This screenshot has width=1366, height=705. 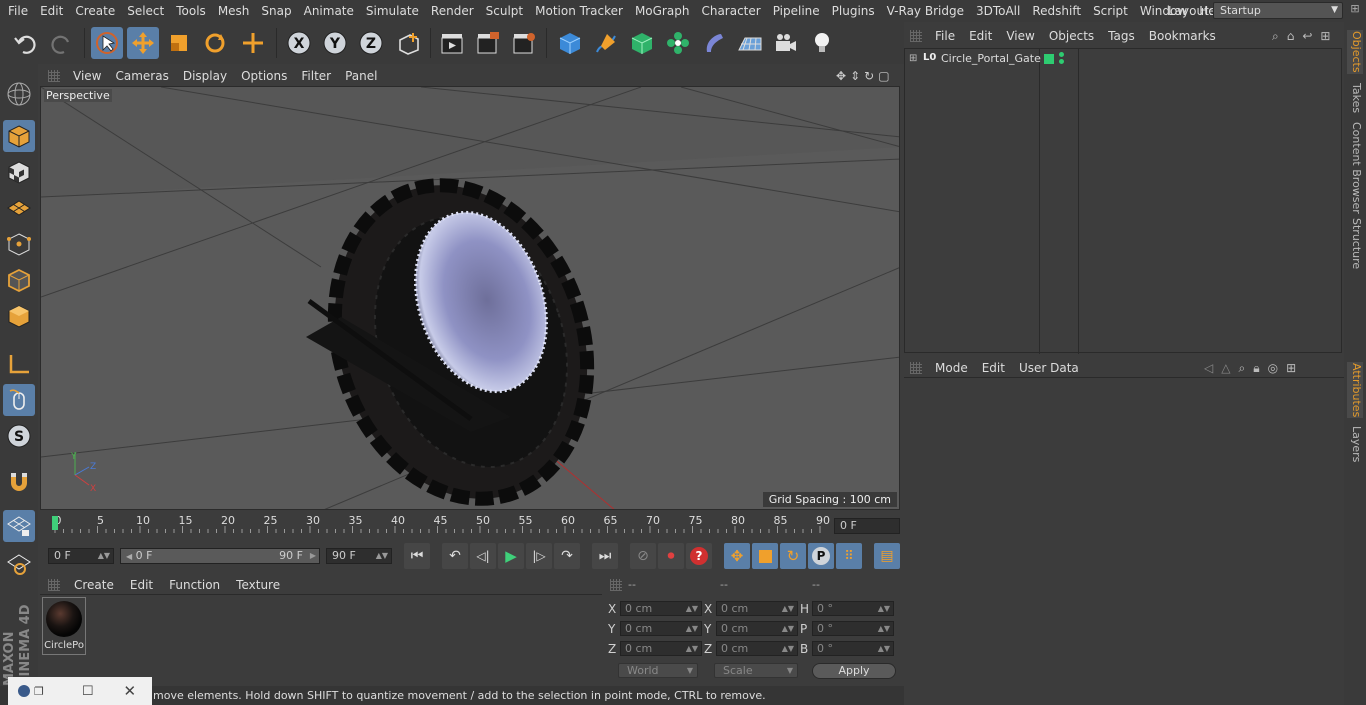 What do you see at coordinates (141, 585) in the screenshot?
I see `material-menu-edit: Edit` at bounding box center [141, 585].